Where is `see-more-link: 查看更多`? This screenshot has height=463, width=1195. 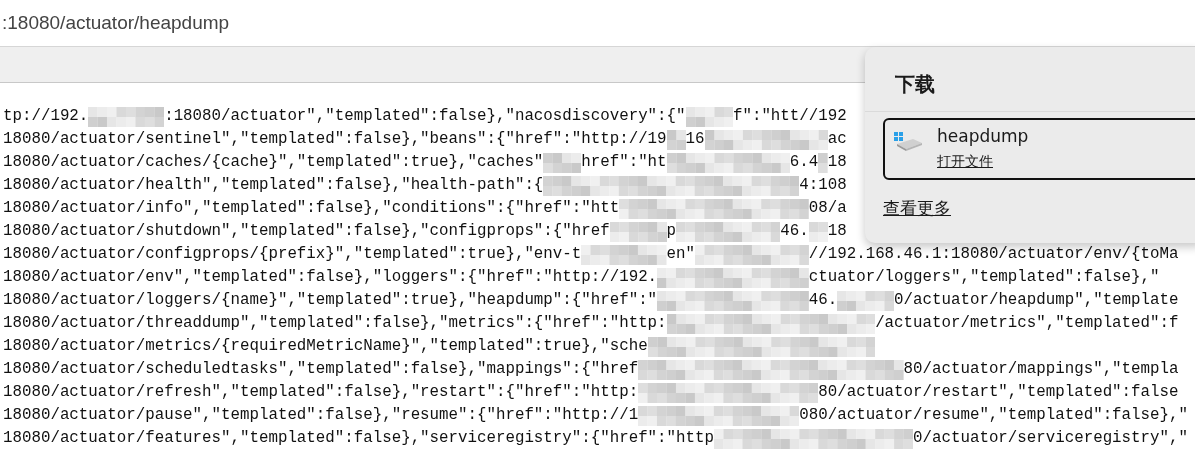
see-more-link: 查看更多 is located at coordinates (917, 209).